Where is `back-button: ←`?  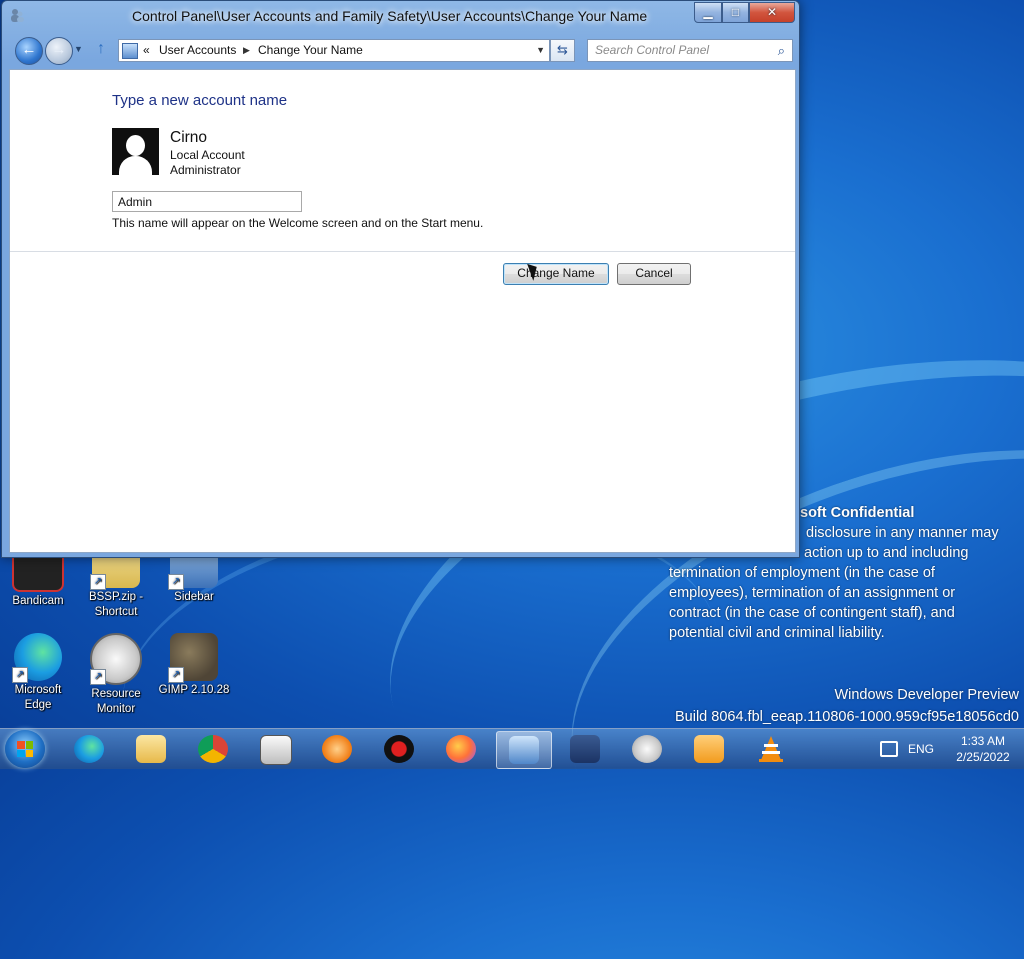
back-button: ← is located at coordinates (29, 51).